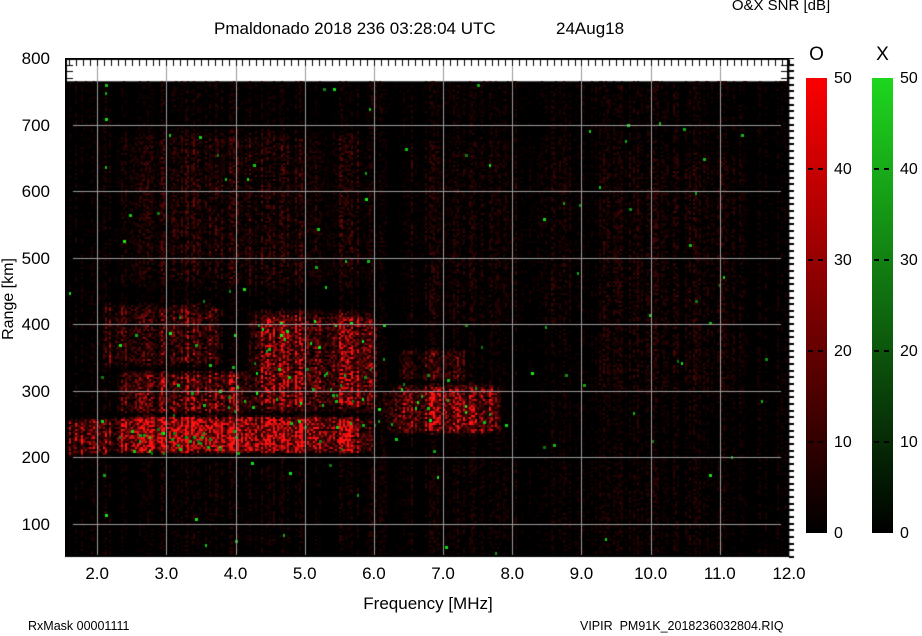  I want to click on colorbar-x-header: X, so click(882, 54).